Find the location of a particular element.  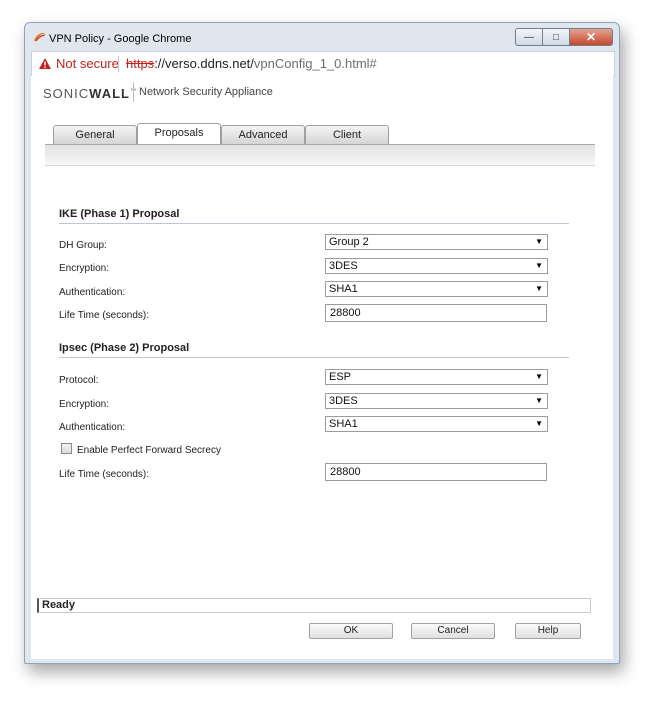

window-title: VPN Policy - Google Chrome is located at coordinates (120, 39).